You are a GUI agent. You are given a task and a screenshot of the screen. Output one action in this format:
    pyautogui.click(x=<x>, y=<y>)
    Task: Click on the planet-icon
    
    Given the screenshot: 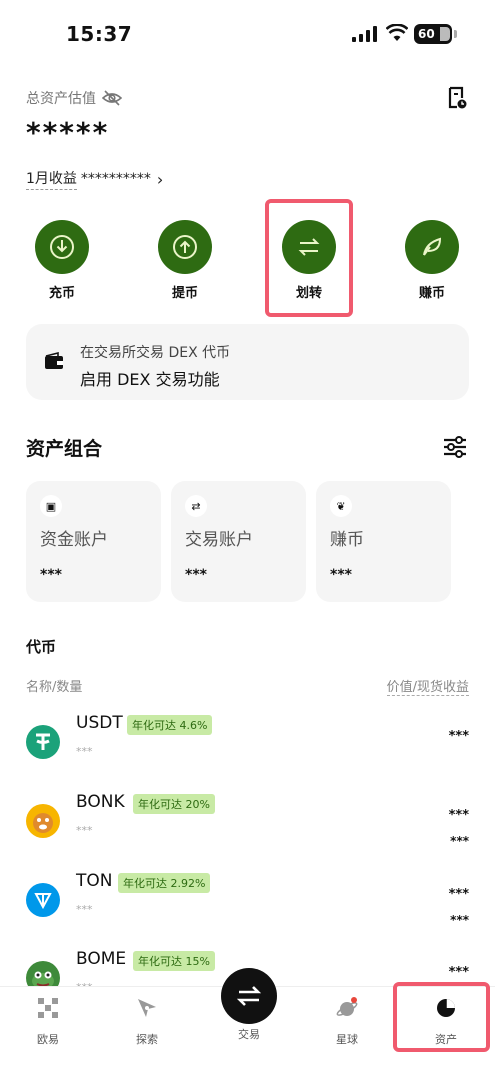 What is the action you would take?
    pyautogui.click(x=347, y=1006)
    